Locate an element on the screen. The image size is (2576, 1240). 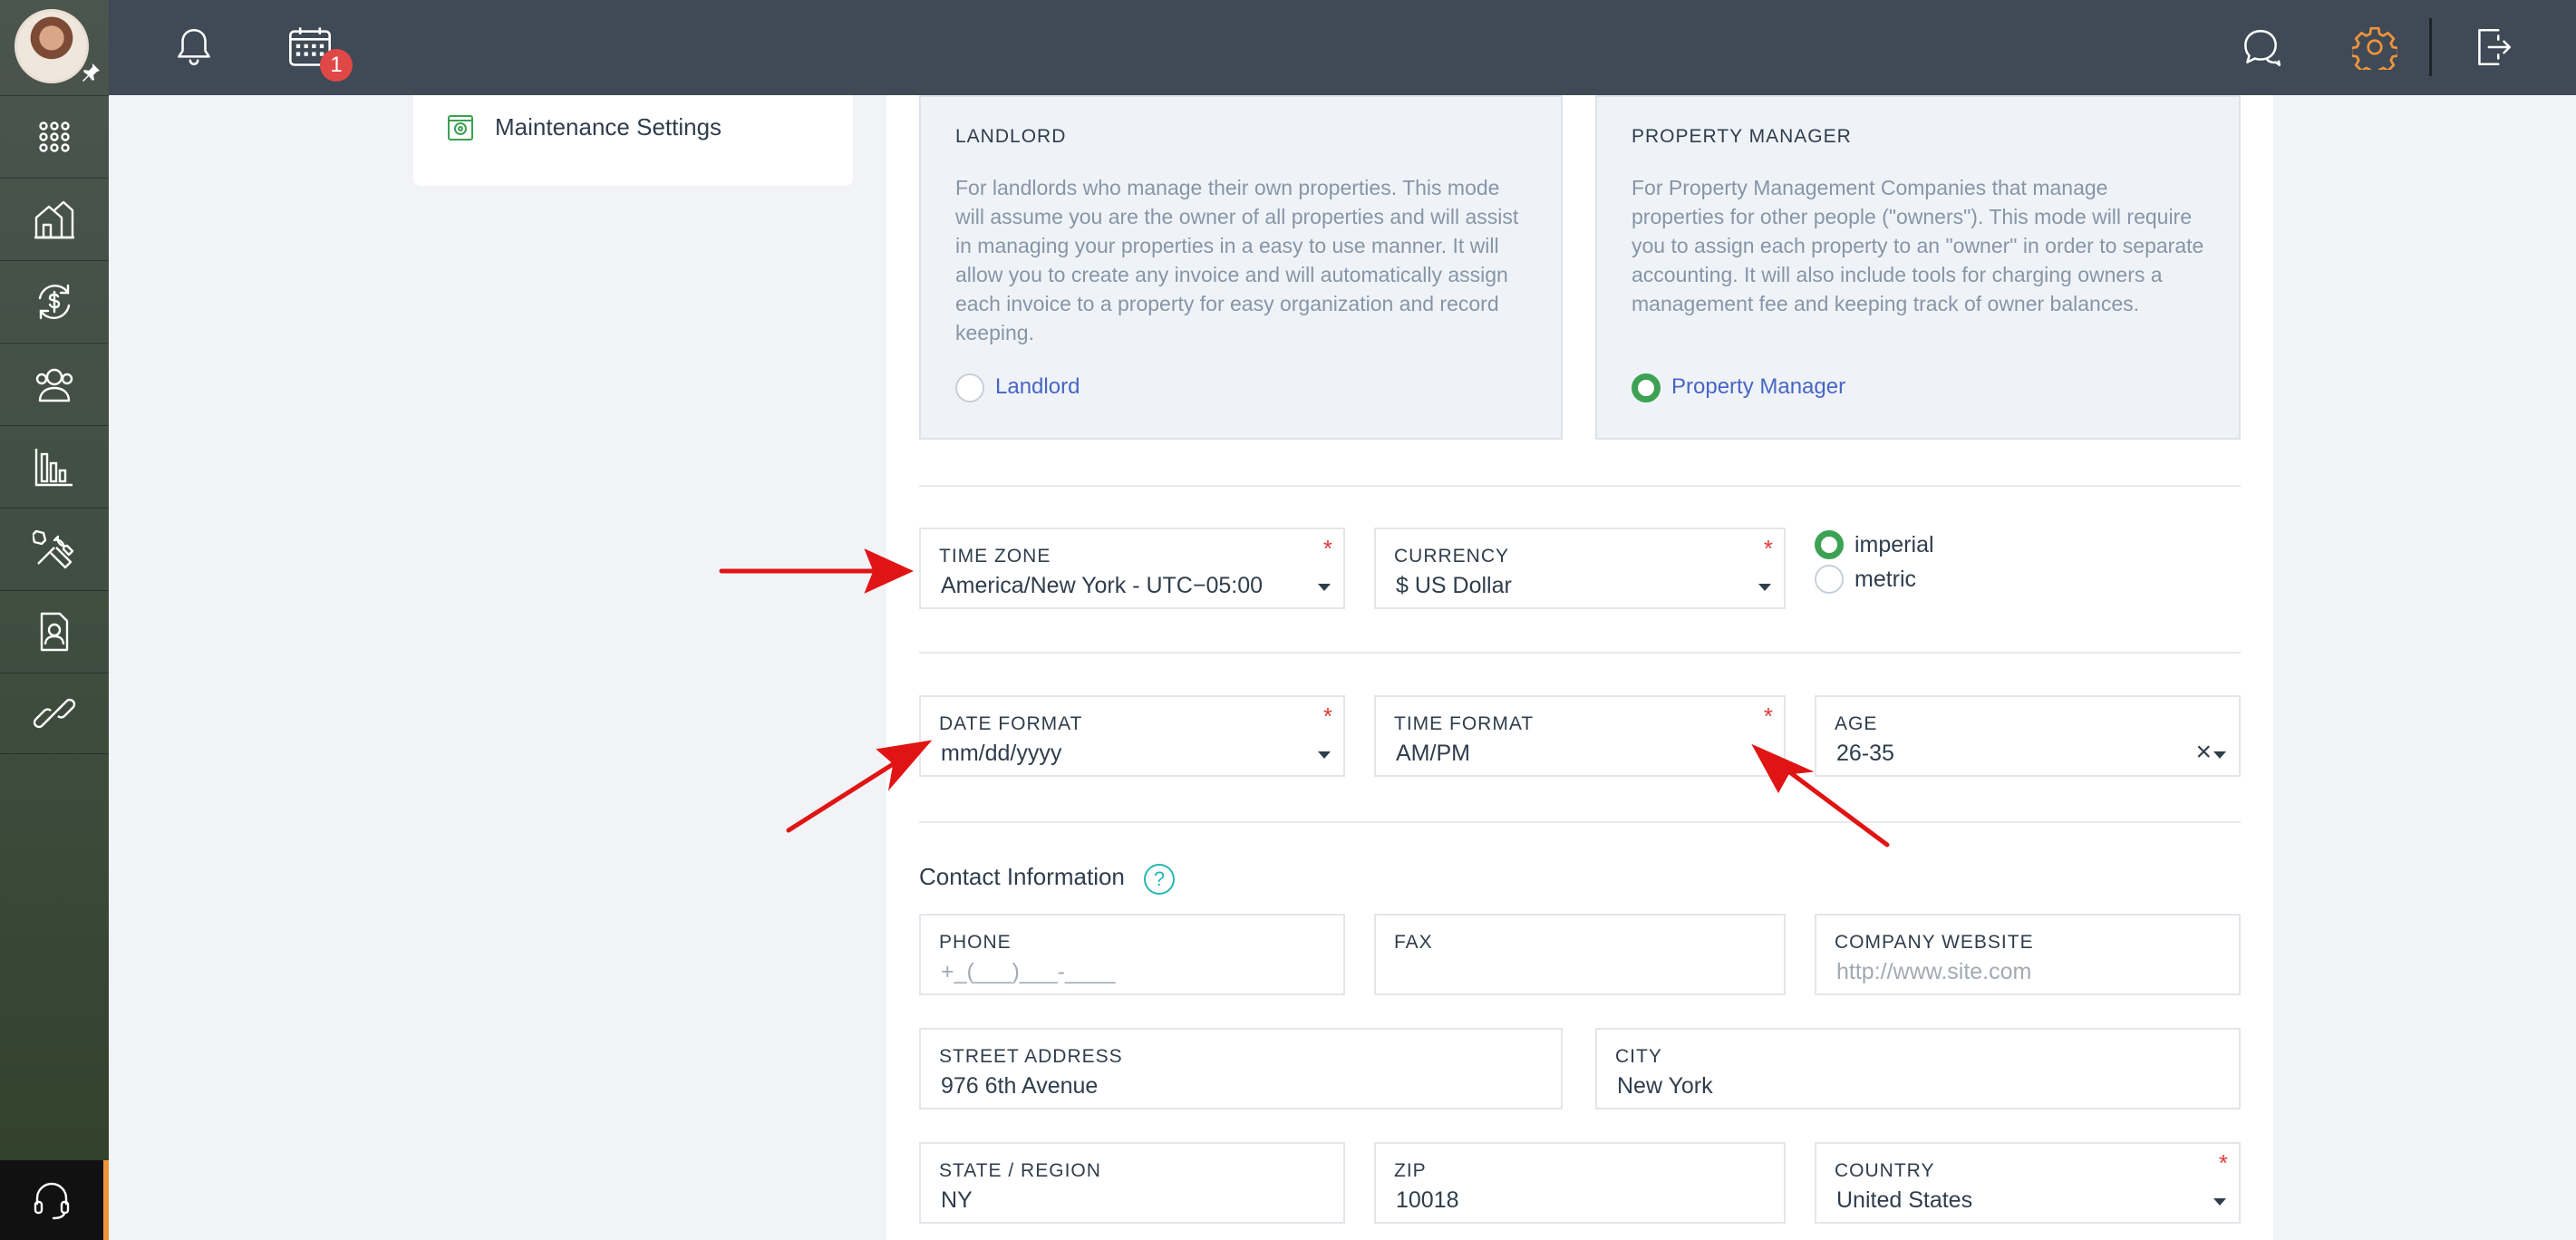
sidebar-item-maintenance is located at coordinates (54, 548).